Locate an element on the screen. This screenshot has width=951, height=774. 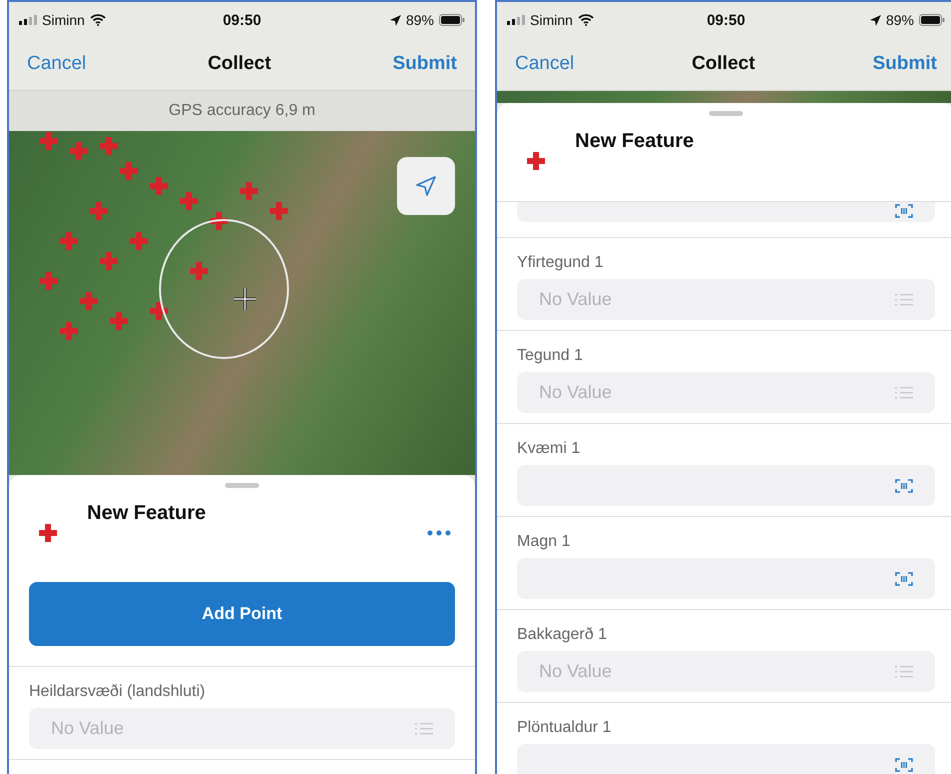
navigation-arrow-icon is located at coordinates (426, 186).